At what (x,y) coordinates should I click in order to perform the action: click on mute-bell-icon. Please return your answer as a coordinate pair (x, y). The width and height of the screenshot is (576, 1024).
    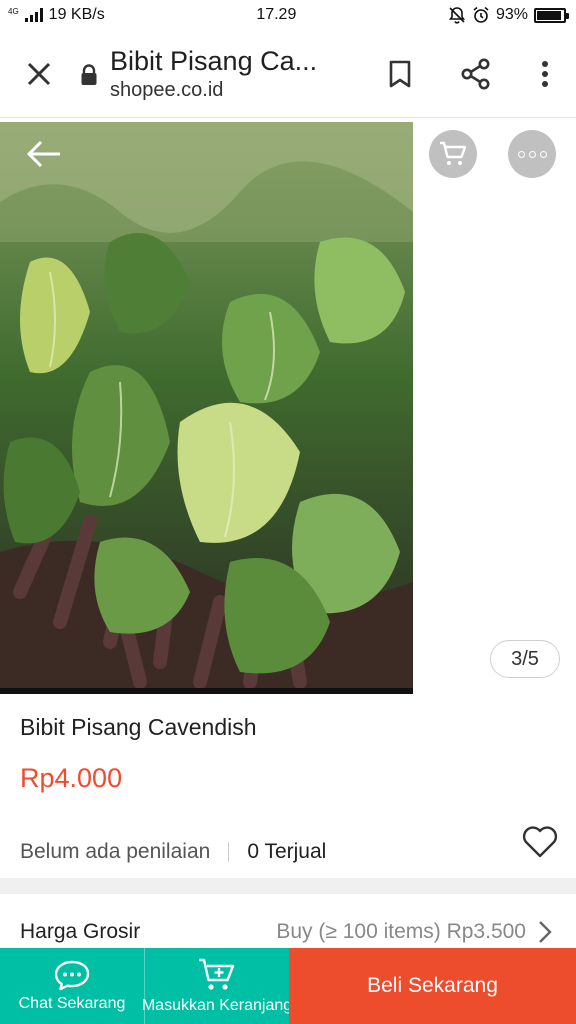
    Looking at the image, I should click on (457, 15).